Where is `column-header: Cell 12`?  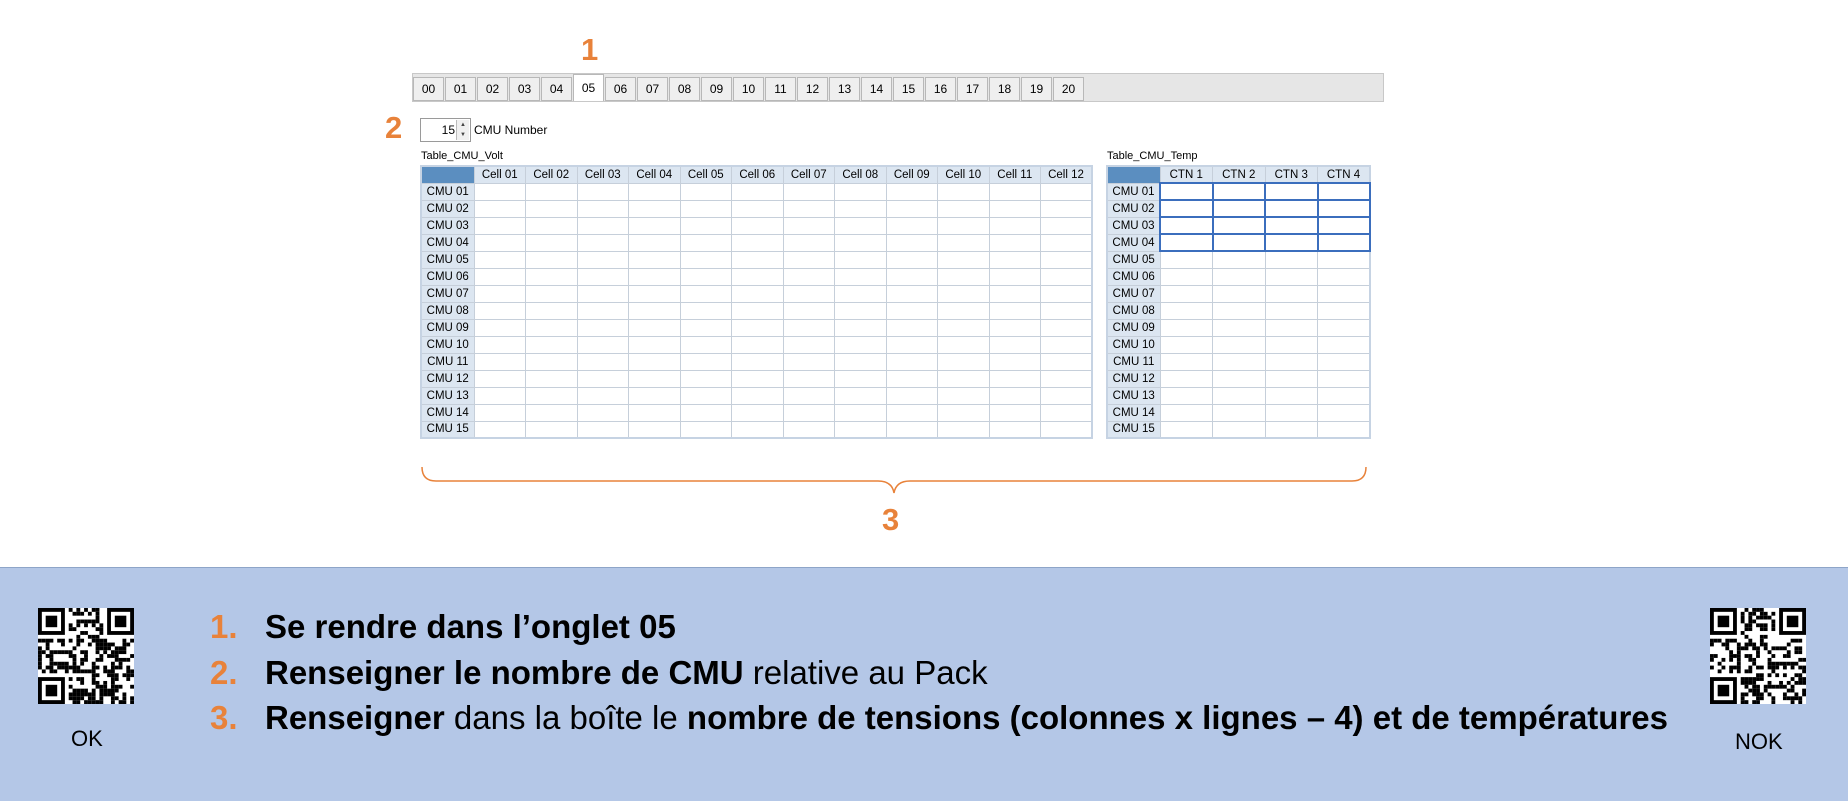
column-header: Cell 12 is located at coordinates (1066, 174).